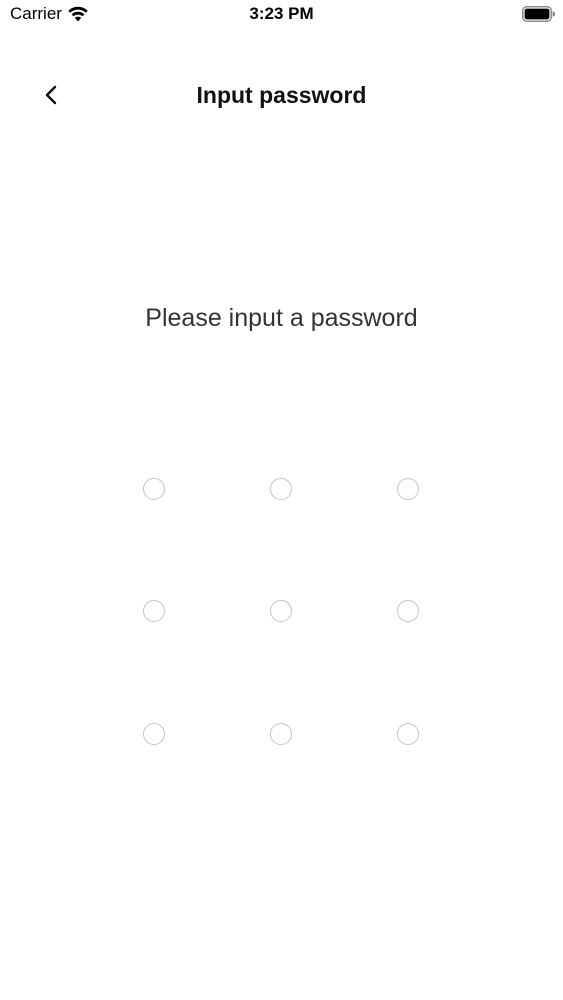  I want to click on page-title: Input password, so click(281, 95).